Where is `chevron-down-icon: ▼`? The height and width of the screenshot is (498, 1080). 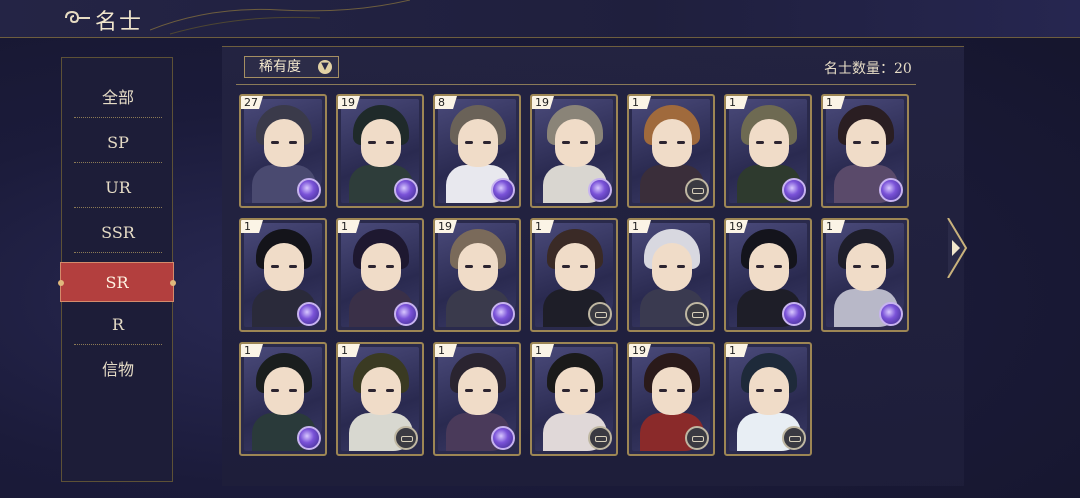
chevron-down-icon: ▼ is located at coordinates (325, 67).